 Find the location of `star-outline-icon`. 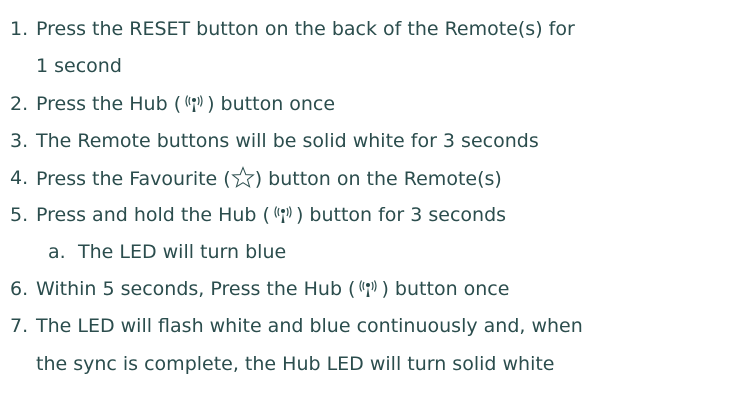

star-outline-icon is located at coordinates (242, 180).